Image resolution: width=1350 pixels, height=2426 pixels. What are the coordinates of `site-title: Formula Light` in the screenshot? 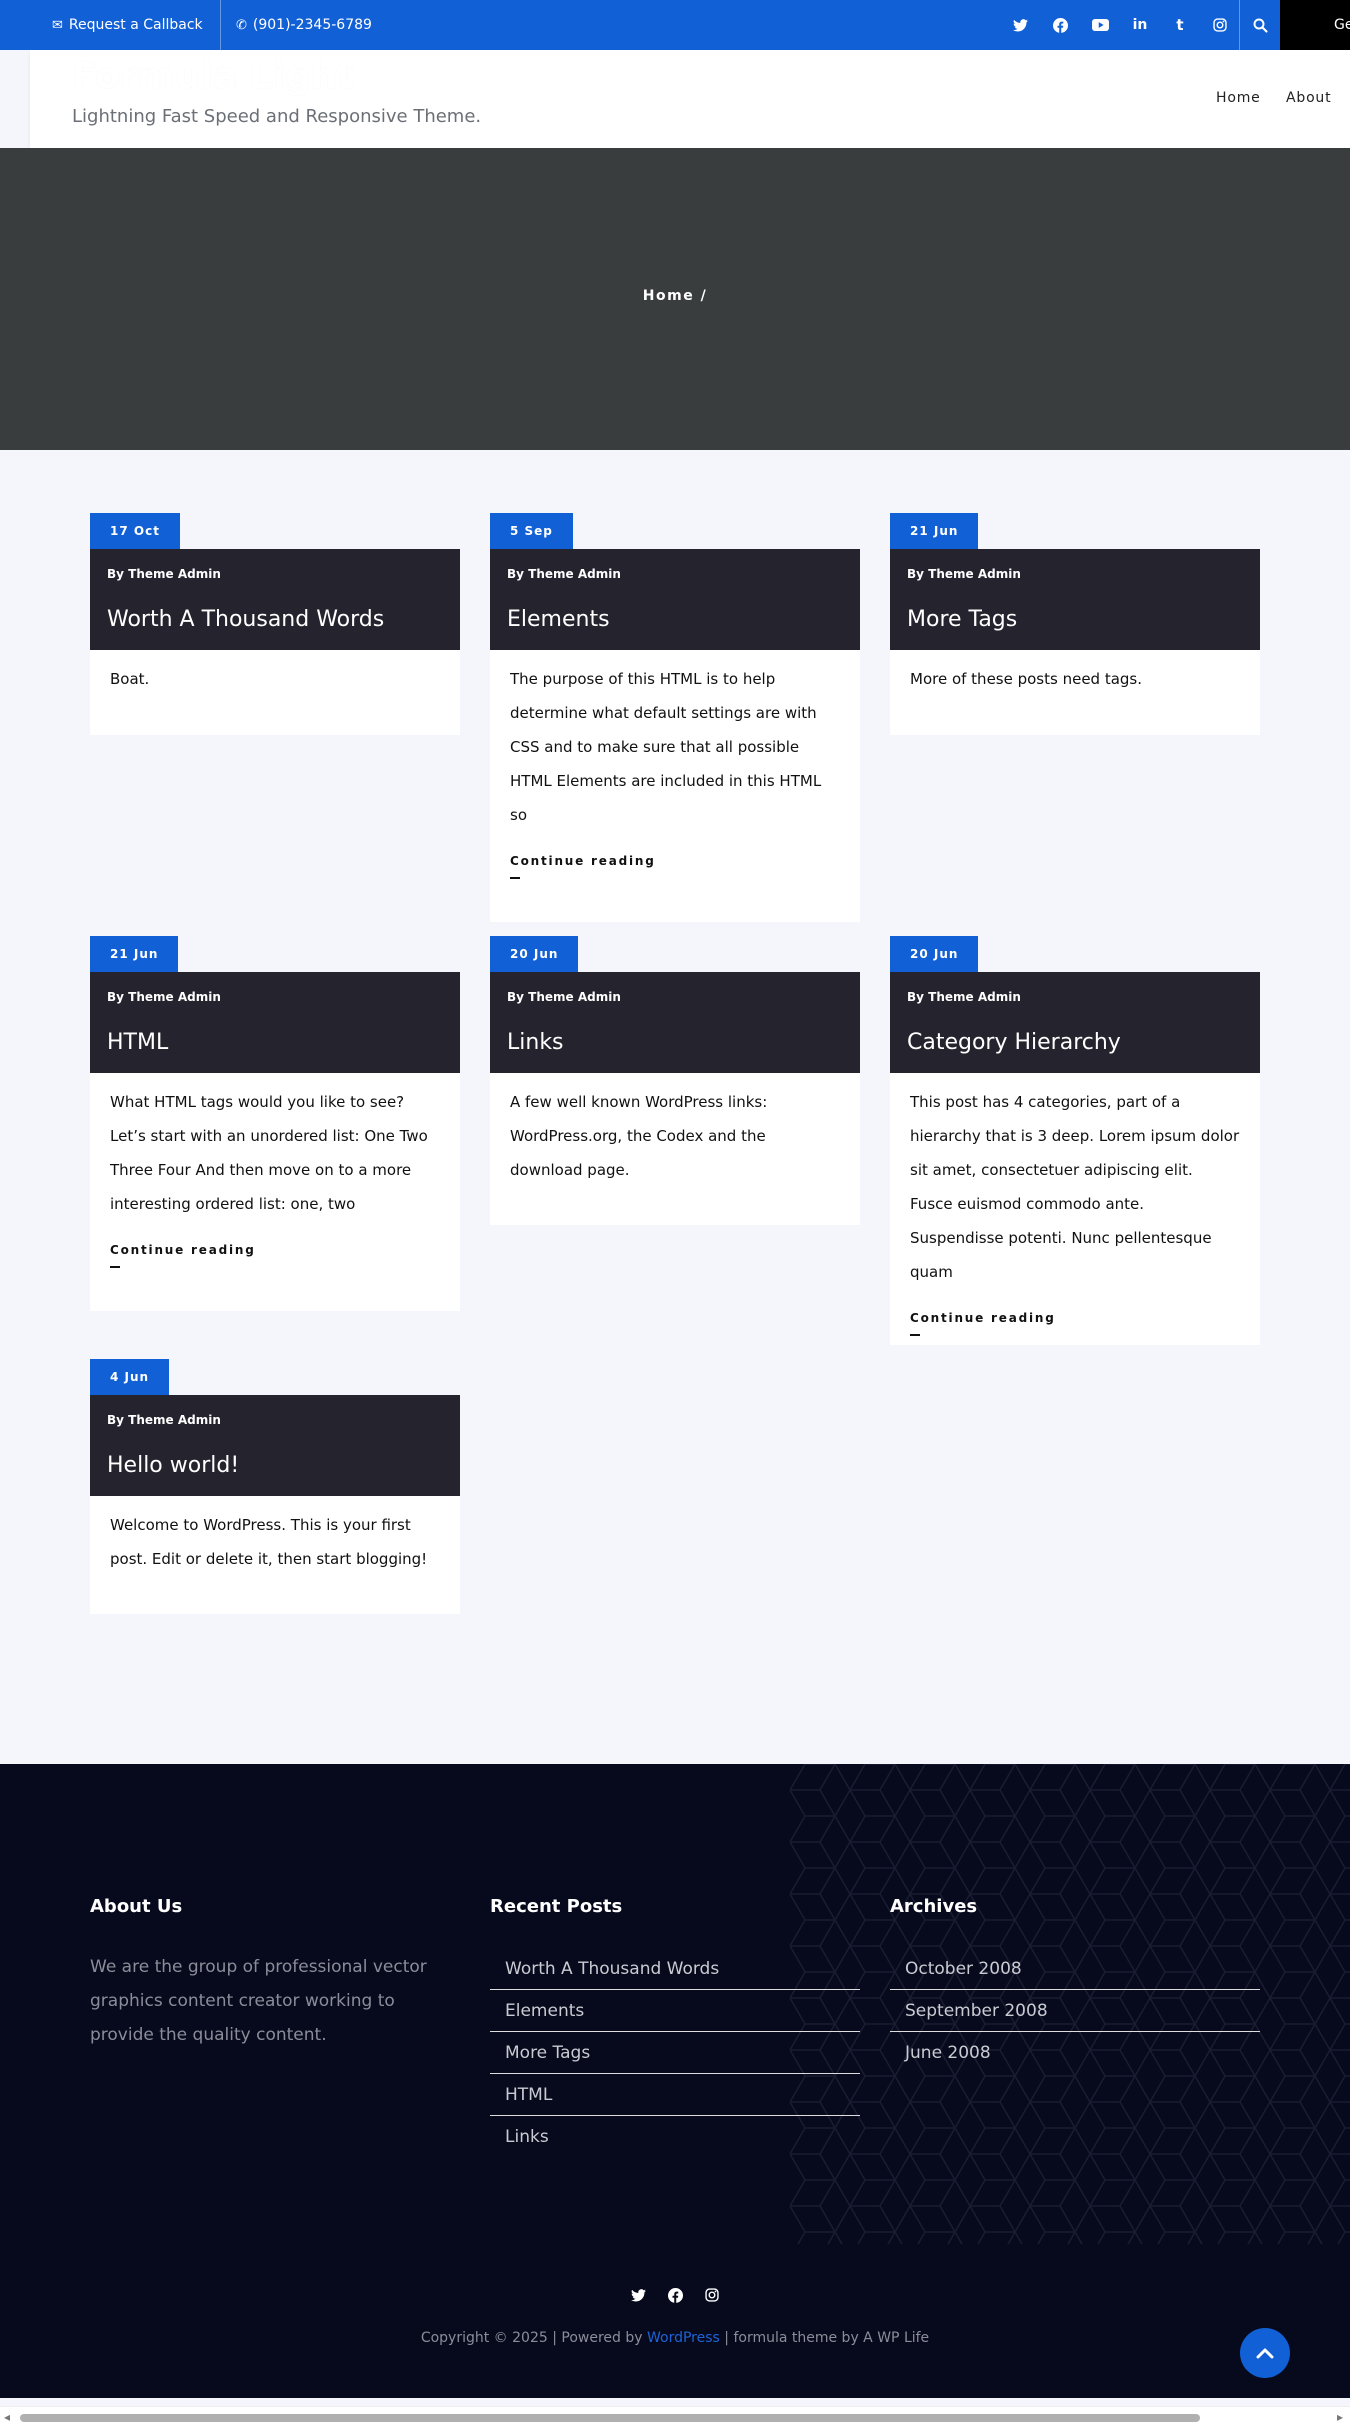 It's located at (213, 76).